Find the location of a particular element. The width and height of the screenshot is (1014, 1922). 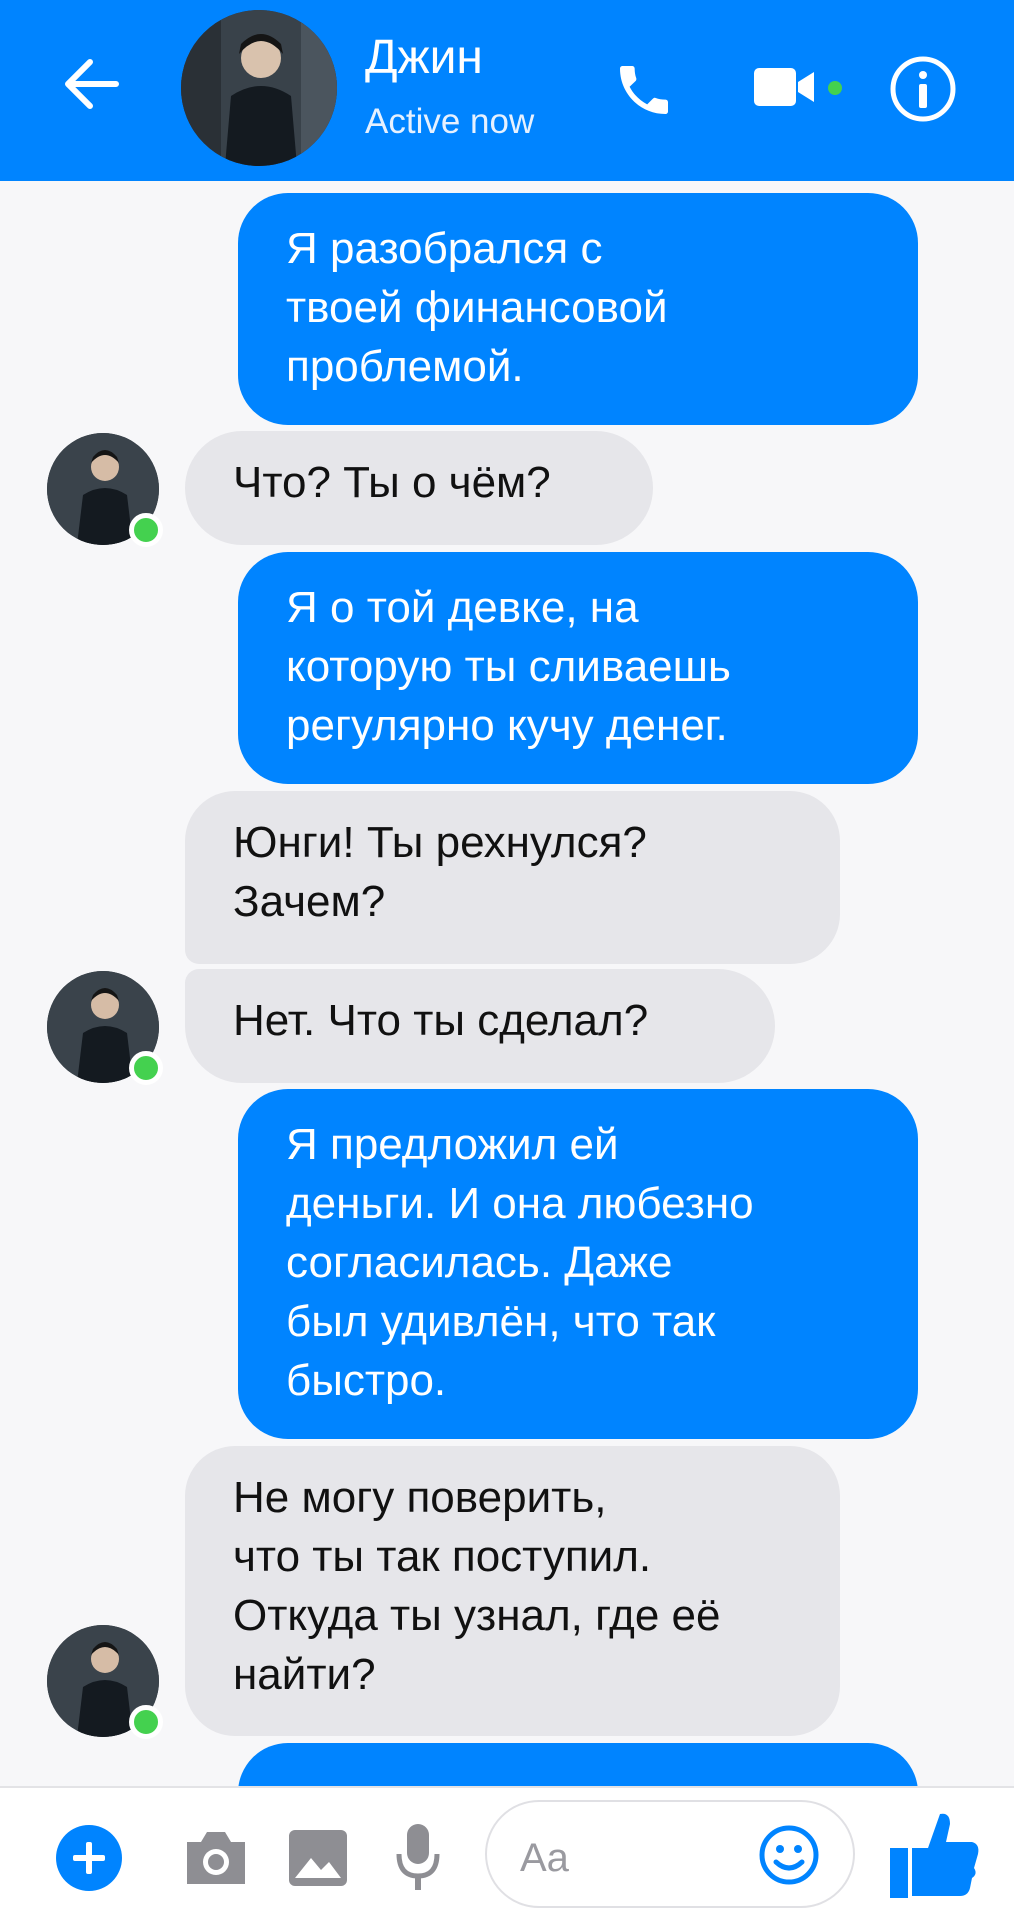

message-input-placeholder: Aa is located at coordinates (544, 1858).